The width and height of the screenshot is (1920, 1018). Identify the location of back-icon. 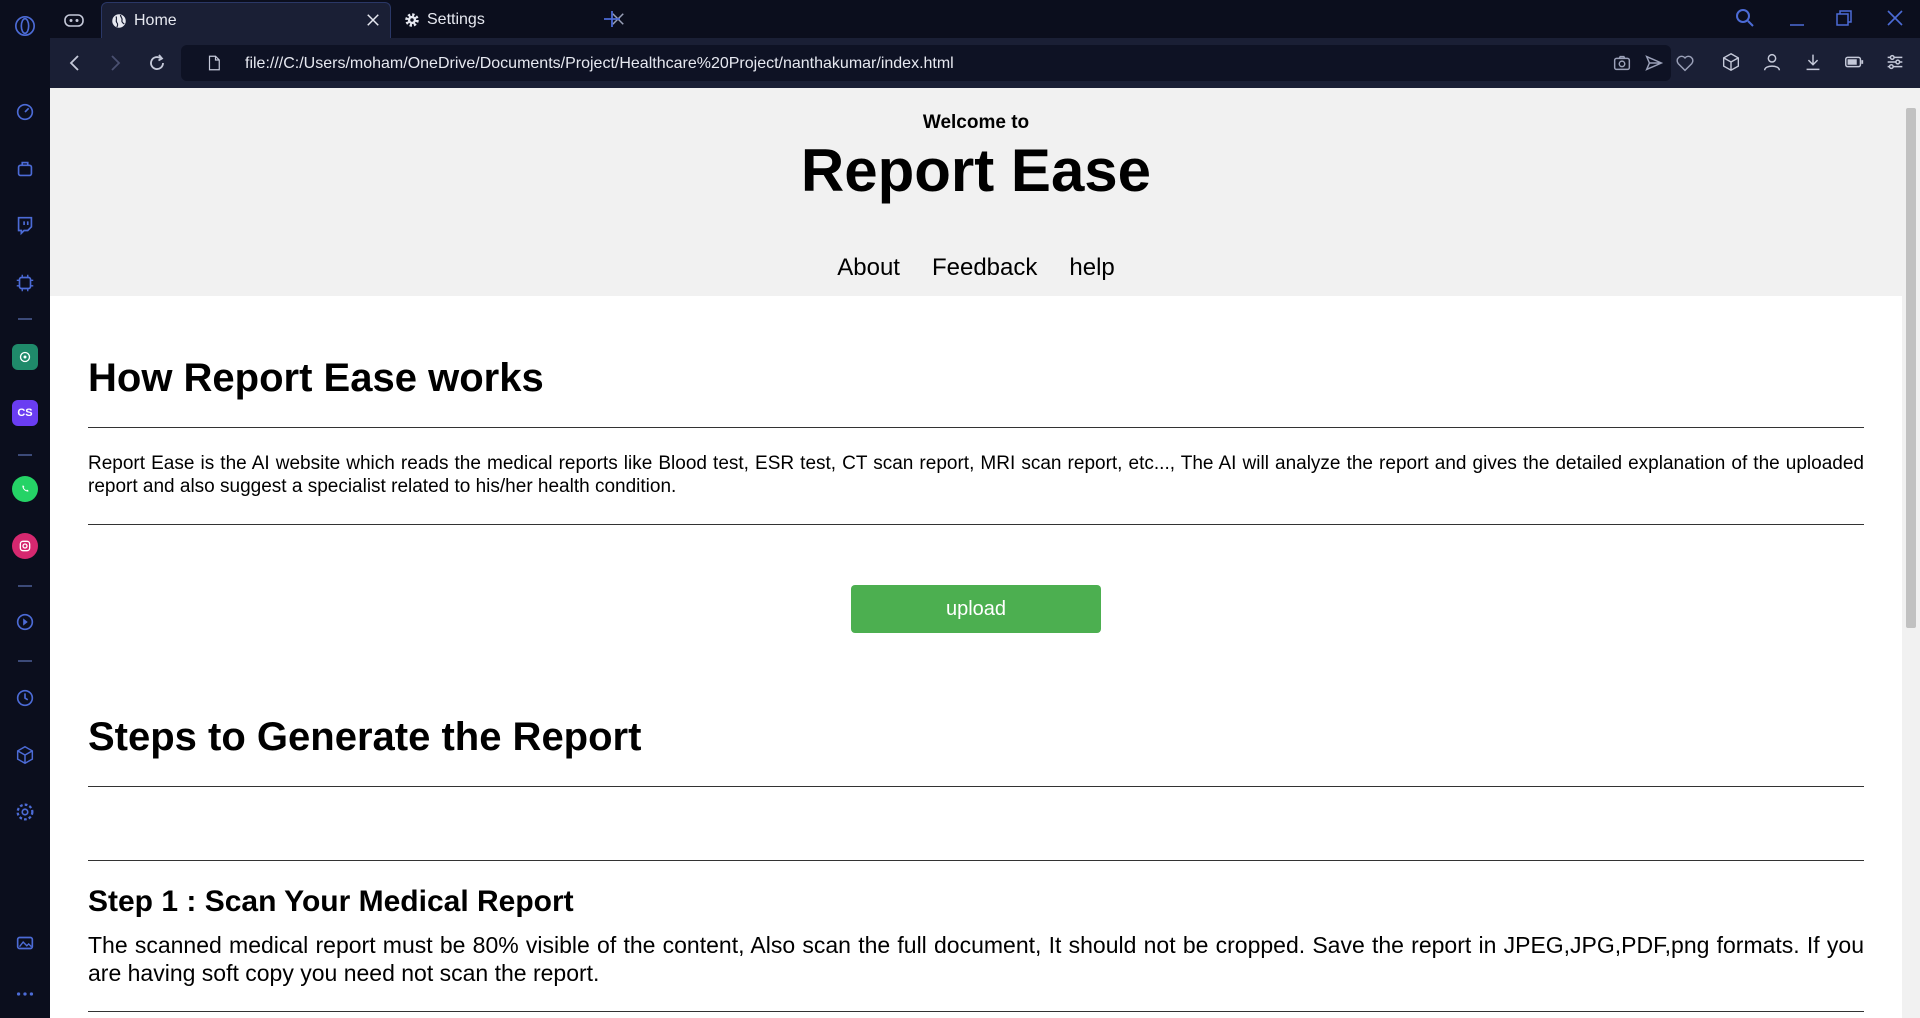
(75, 63).